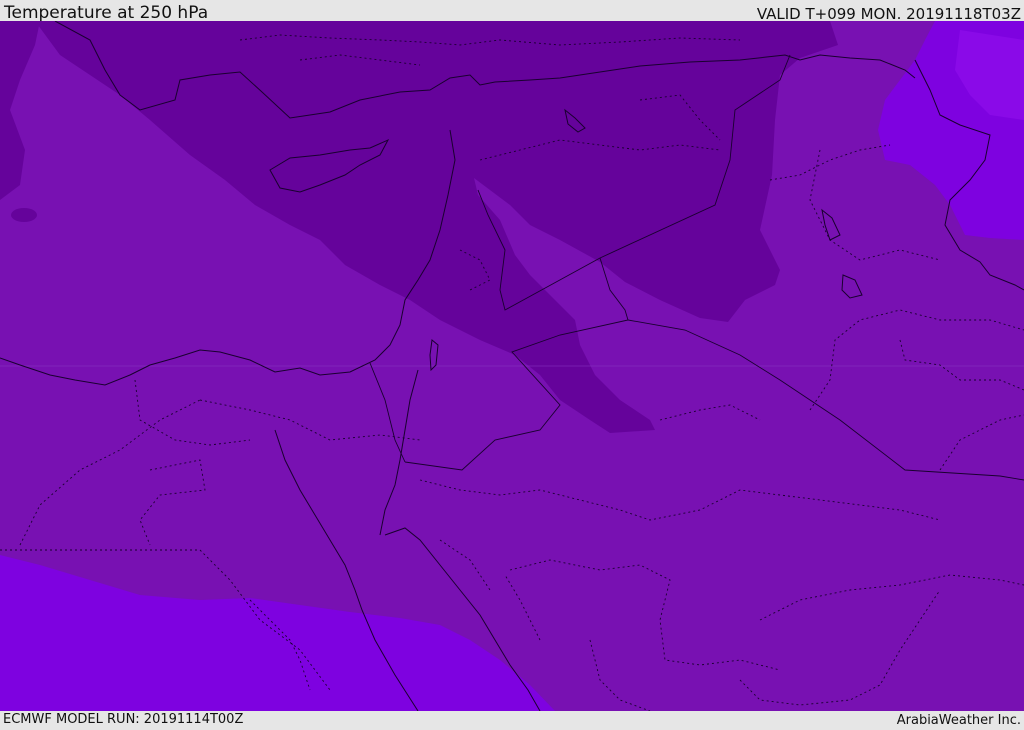 The image size is (1024, 730). Describe the element at coordinates (24, 215) in the screenshot. I see `temperature-field-cold-spot` at that location.